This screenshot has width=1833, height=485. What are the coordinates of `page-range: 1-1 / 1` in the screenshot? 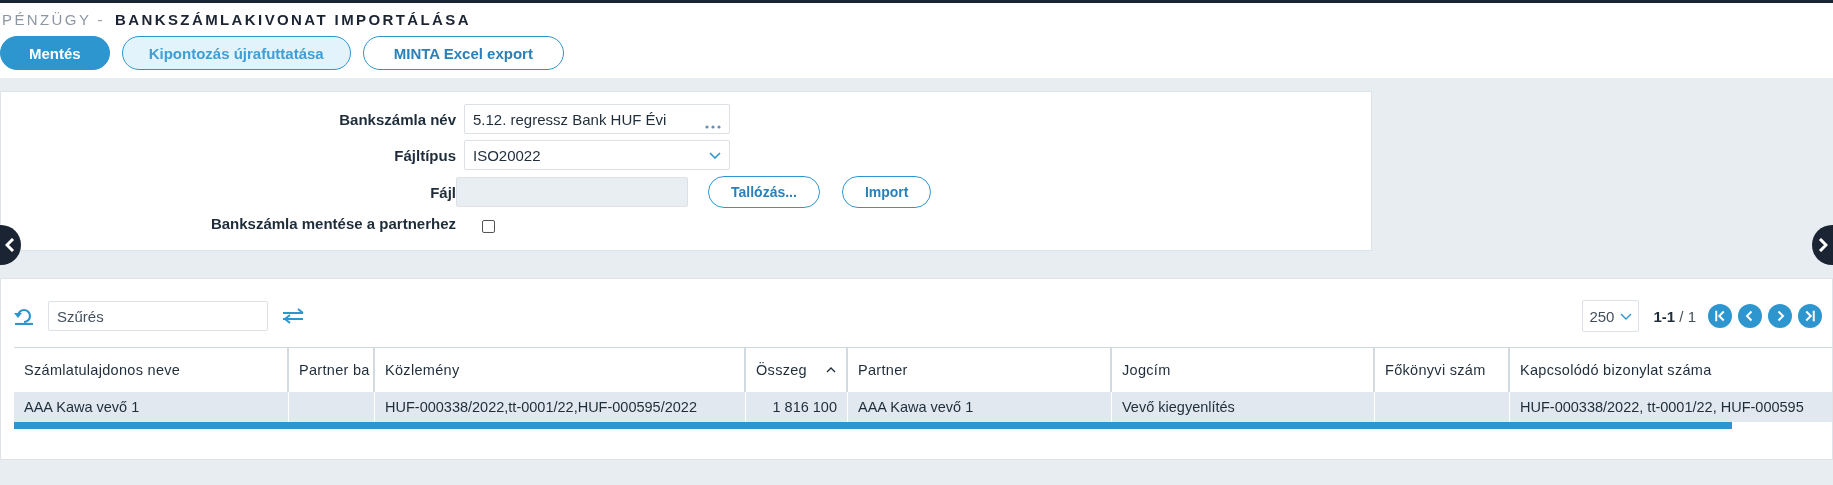 It's located at (1674, 316).